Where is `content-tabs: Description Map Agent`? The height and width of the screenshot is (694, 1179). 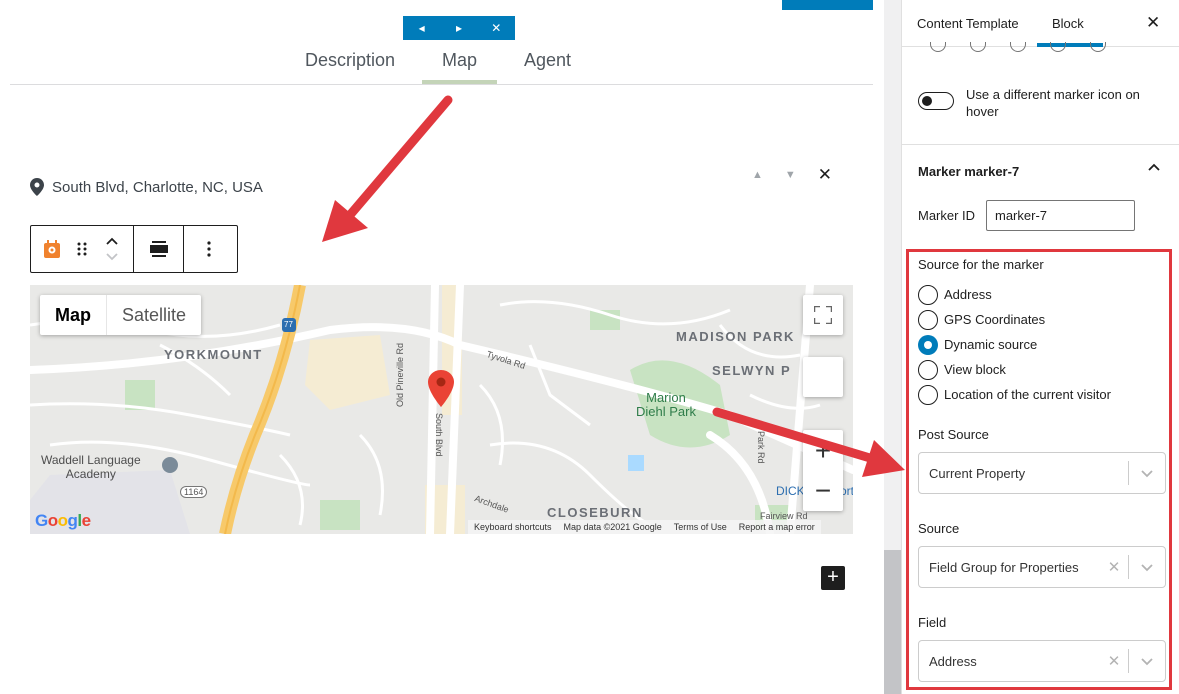 content-tabs: Description Map Agent is located at coordinates (441, 62).